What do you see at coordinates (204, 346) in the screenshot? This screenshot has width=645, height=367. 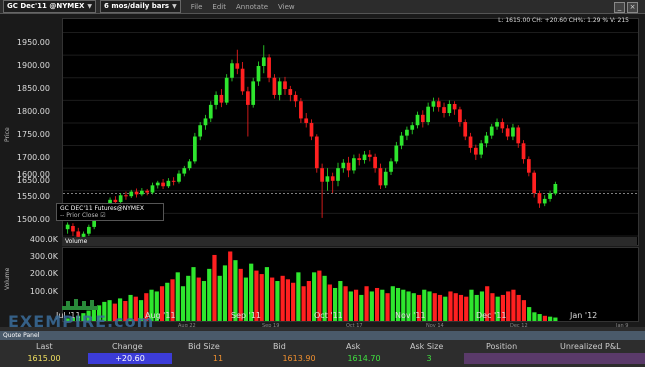 I see `header-bid-size: Bid Size` at bounding box center [204, 346].